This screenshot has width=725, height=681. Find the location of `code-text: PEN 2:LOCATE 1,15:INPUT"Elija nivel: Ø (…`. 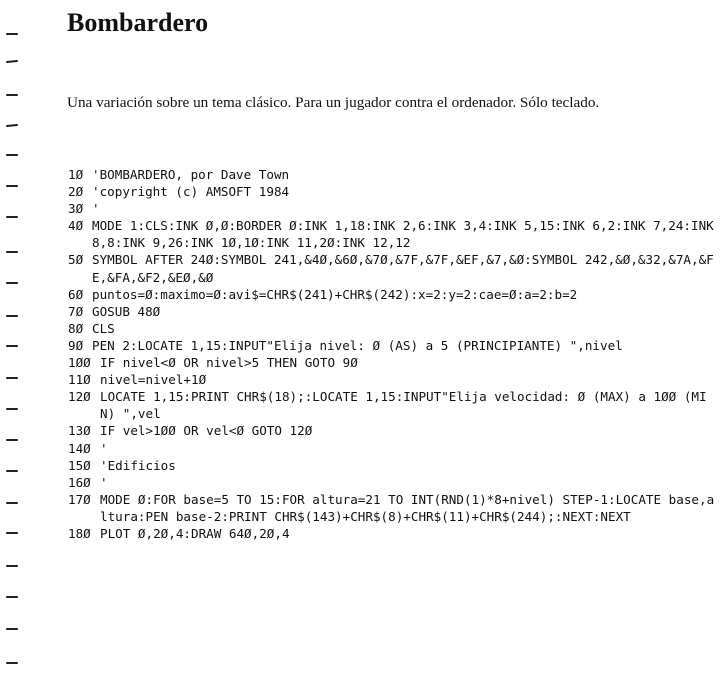

code-text: PEN 2:LOCATE 1,15:INPUT"Elija nivel: Ø (… is located at coordinates (357, 345).